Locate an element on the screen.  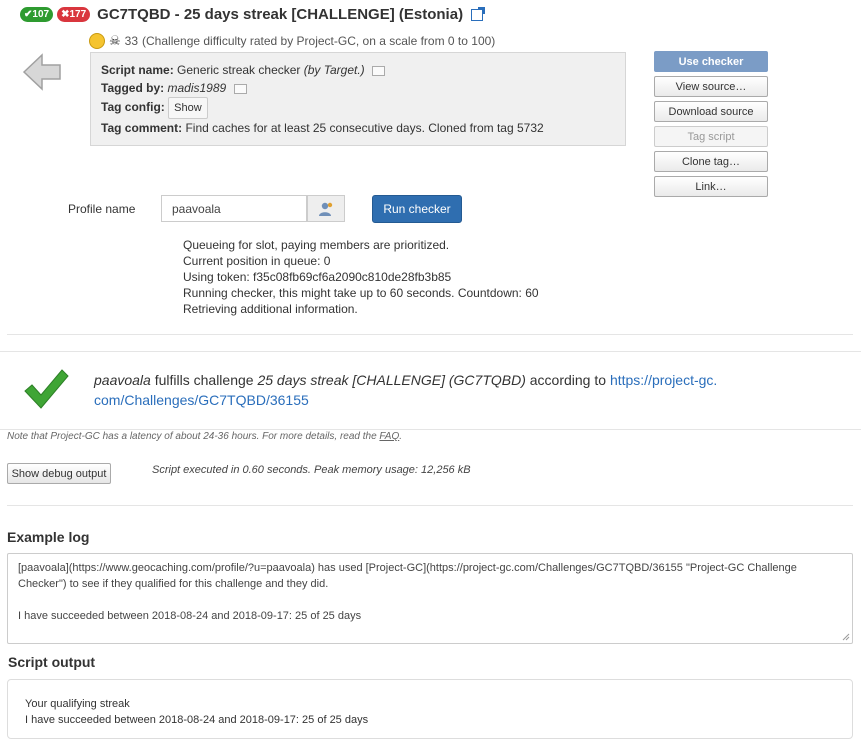
script-output-line: Your qualifying streak is located at coordinates (77, 704).